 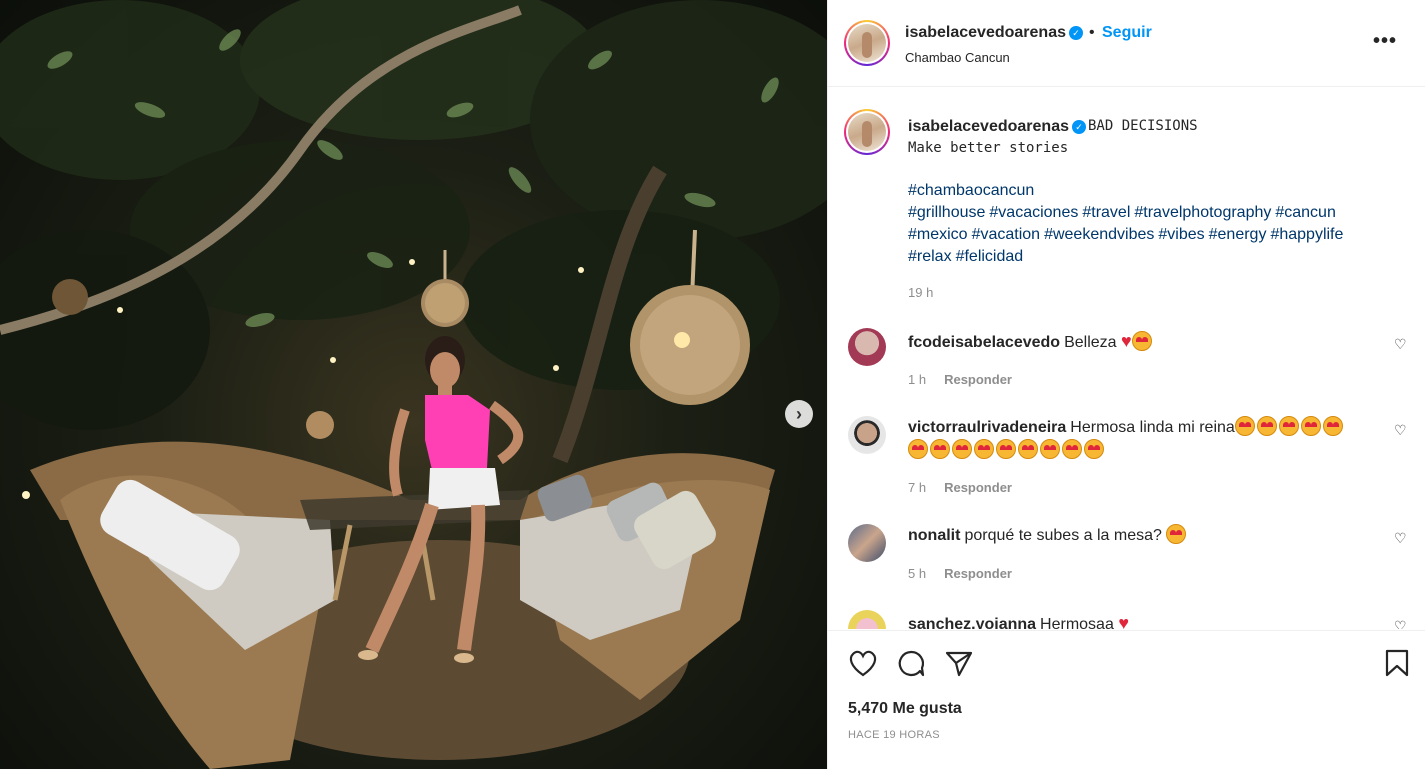 I want to click on hashtag-link: #vacaciones, so click(x=1033, y=212).